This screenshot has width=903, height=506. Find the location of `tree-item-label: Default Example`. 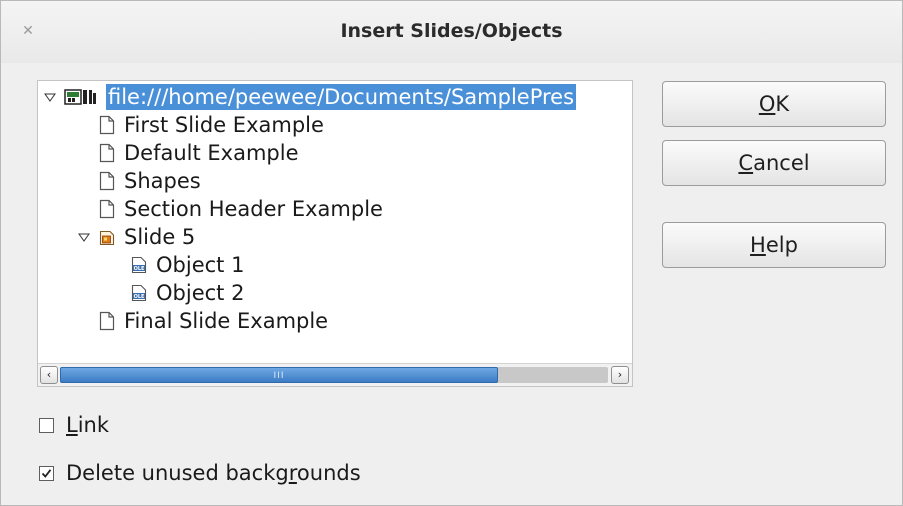

tree-item-label: Default Example is located at coordinates (211, 153).